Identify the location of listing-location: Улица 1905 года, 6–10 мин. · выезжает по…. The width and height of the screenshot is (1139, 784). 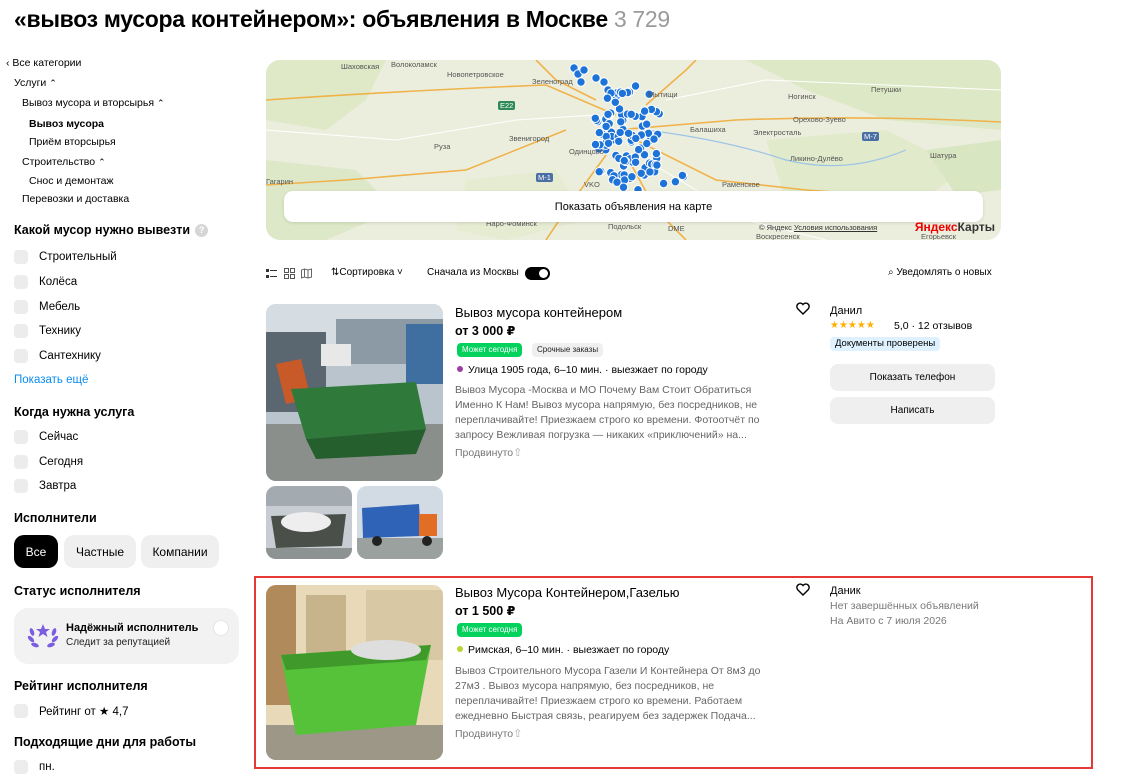
(582, 370).